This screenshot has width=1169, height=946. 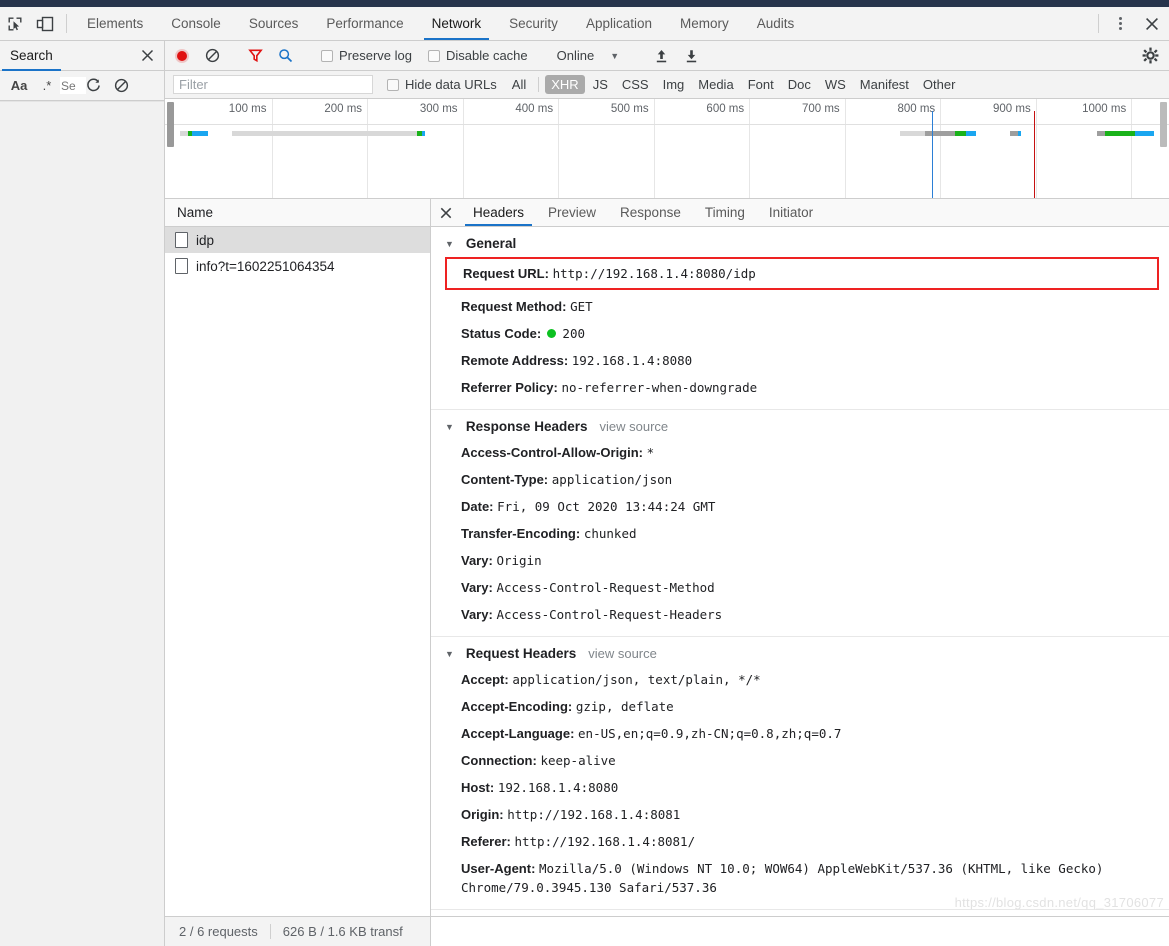 I want to click on funnel-filter-icon, so click(x=255, y=55).